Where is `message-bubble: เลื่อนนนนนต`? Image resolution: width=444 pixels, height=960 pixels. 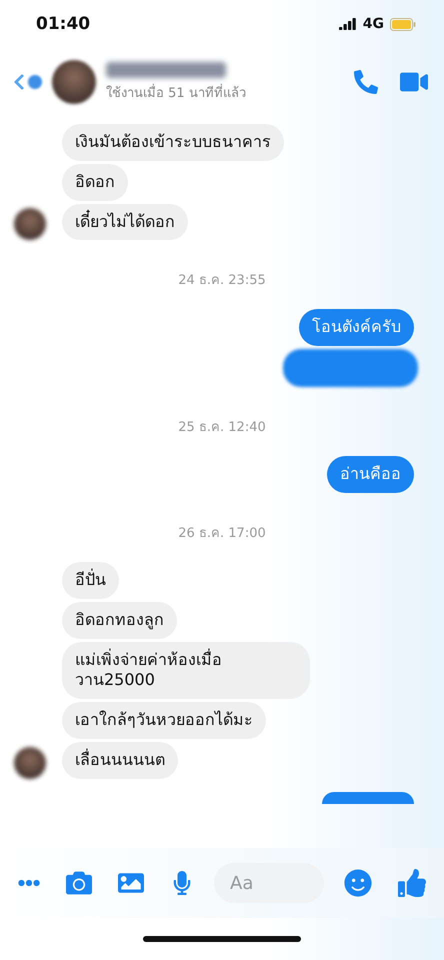 message-bubble: เลื่อนนนนนต is located at coordinates (120, 760).